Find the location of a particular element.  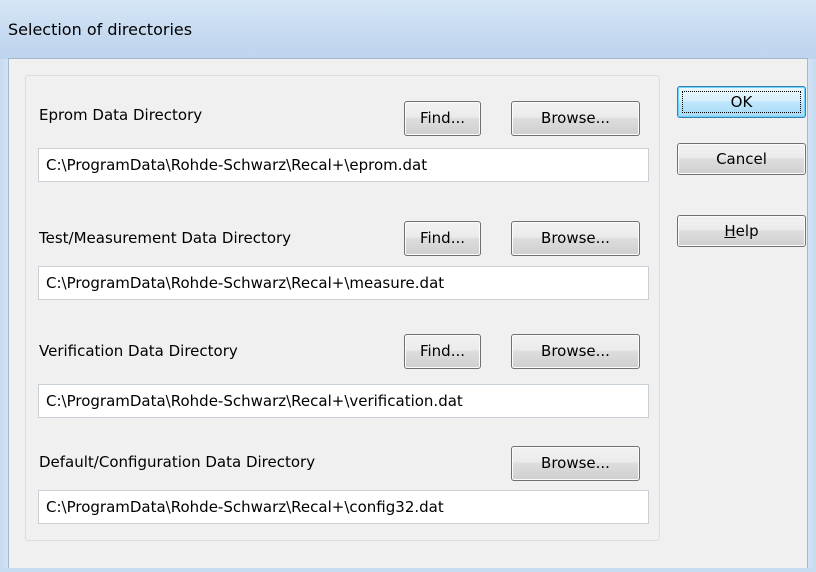

frame-right-edge is located at coordinates (807, 315).